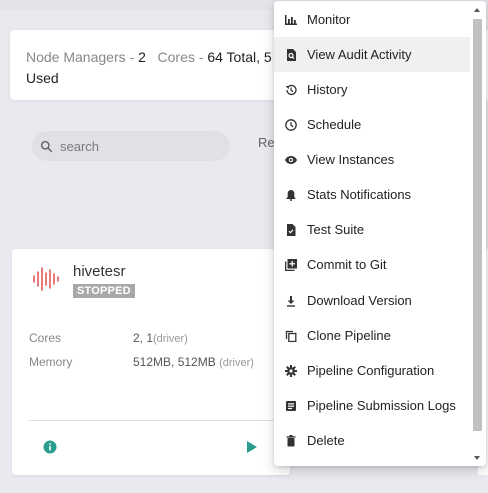 This screenshot has height=493, width=488. What do you see at coordinates (45, 338) in the screenshot?
I see `cores-row-label: Cores` at bounding box center [45, 338].